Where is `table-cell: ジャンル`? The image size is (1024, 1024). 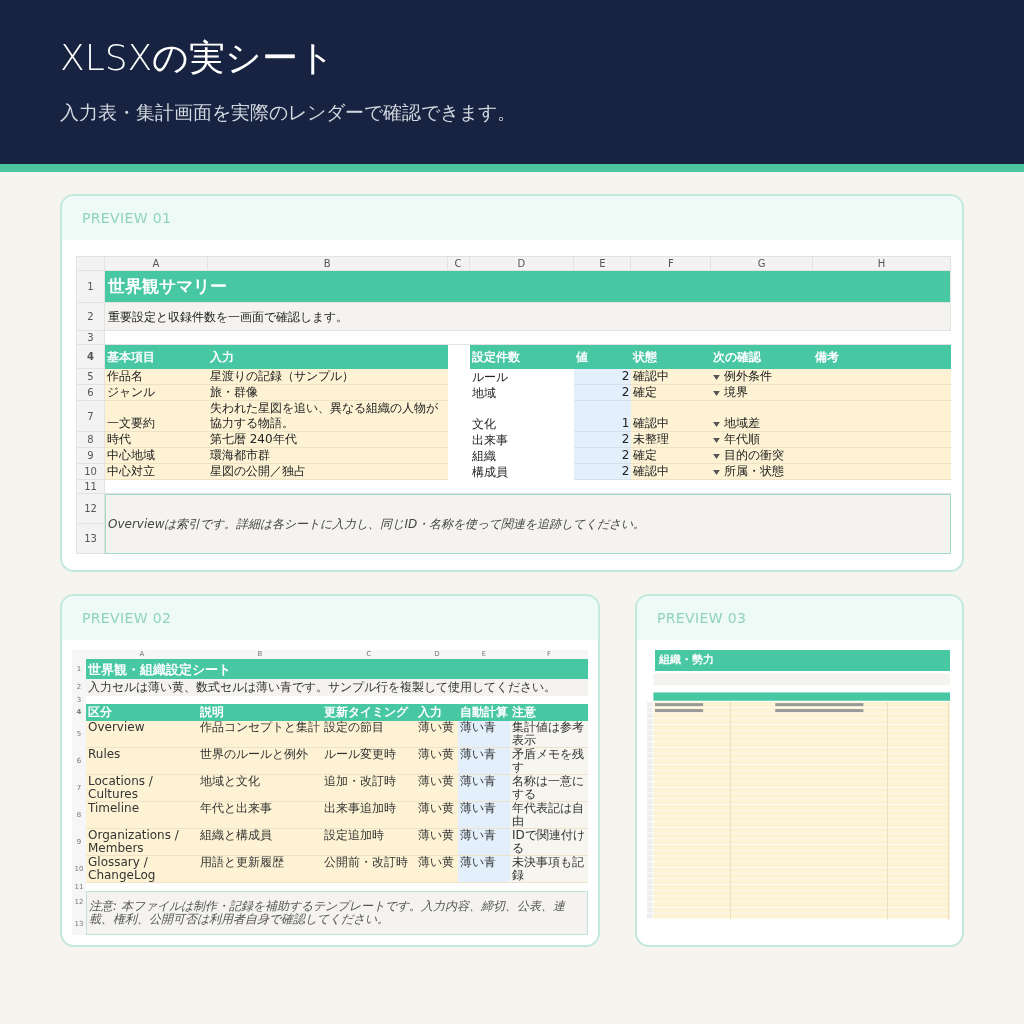 table-cell: ジャンル is located at coordinates (156, 393).